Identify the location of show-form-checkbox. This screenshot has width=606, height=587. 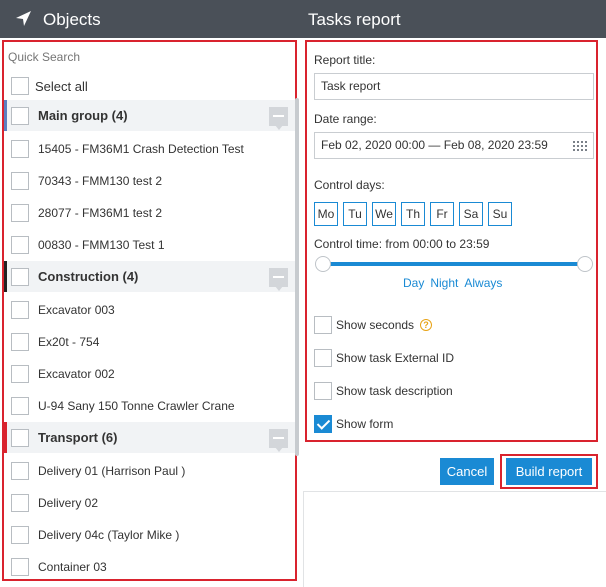
(323, 424).